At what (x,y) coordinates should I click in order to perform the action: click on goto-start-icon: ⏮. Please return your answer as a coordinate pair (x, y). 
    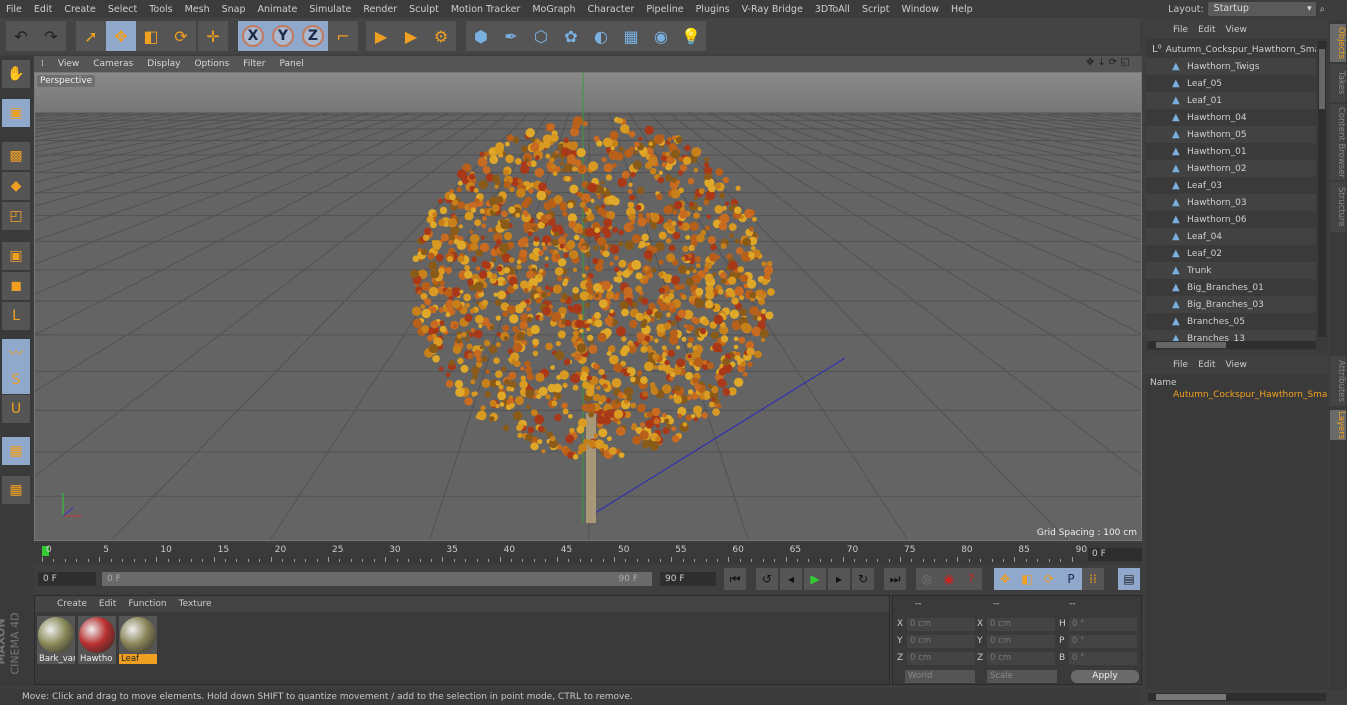
    Looking at the image, I should click on (735, 579).